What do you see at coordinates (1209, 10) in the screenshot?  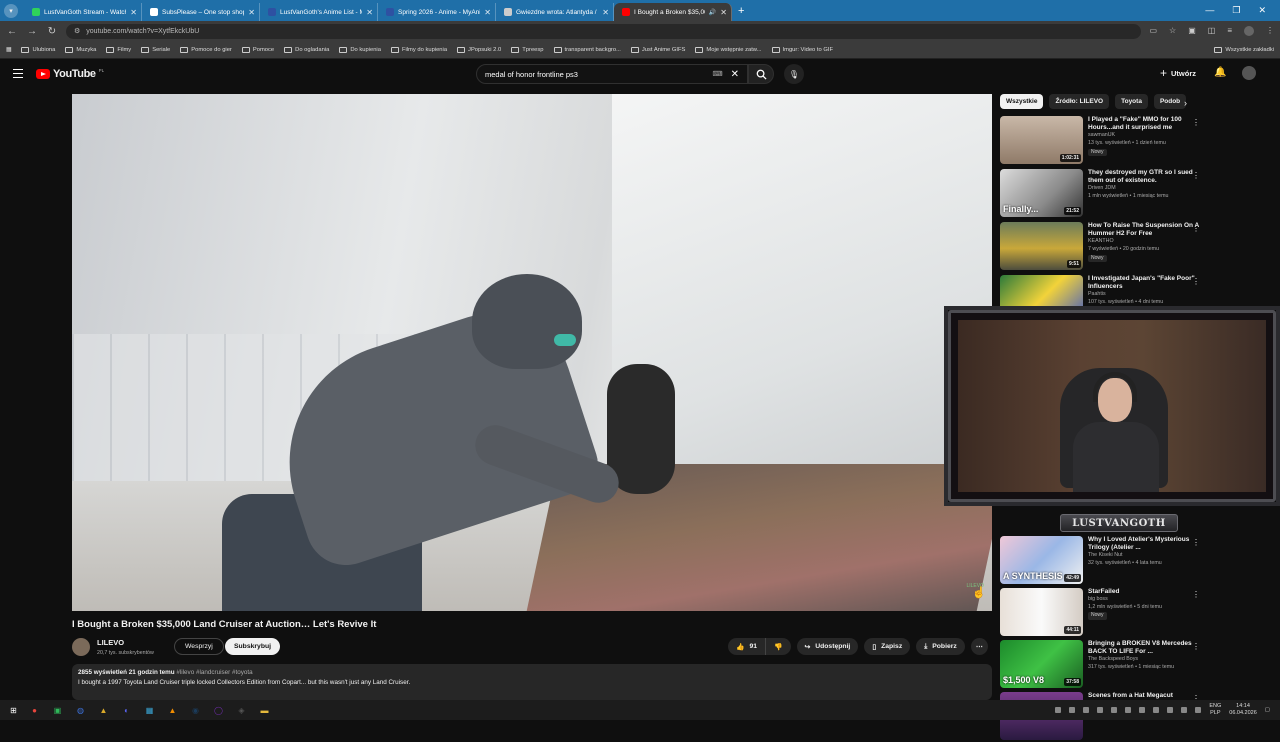 I see `minimize-icon: —` at bounding box center [1209, 10].